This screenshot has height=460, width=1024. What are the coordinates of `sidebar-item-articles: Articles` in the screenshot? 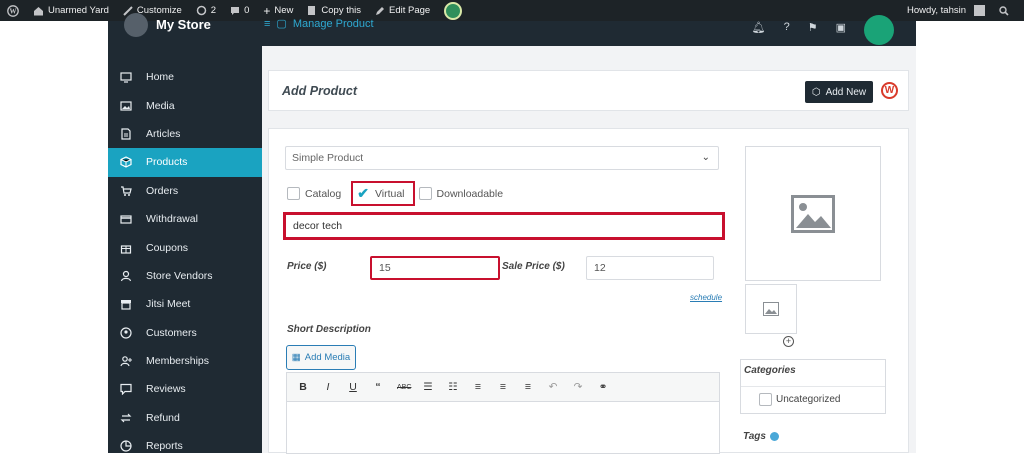 It's located at (185, 134).